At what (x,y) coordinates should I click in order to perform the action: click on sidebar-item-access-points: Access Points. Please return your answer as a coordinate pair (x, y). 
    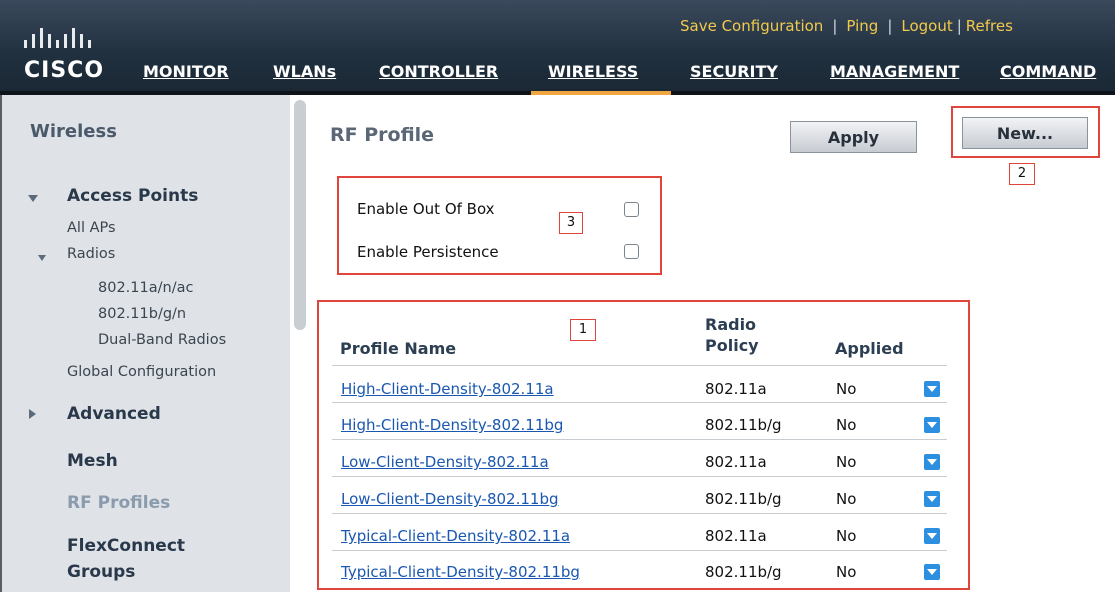
    Looking at the image, I should click on (132, 196).